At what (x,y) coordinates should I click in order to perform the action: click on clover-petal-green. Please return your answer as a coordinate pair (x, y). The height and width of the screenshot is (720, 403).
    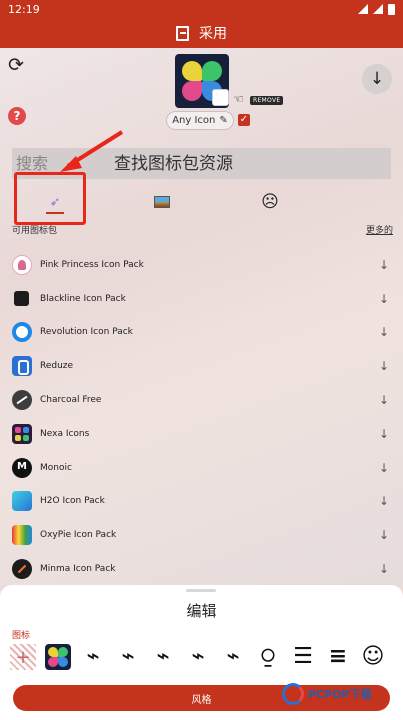
    Looking at the image, I should click on (212, 71).